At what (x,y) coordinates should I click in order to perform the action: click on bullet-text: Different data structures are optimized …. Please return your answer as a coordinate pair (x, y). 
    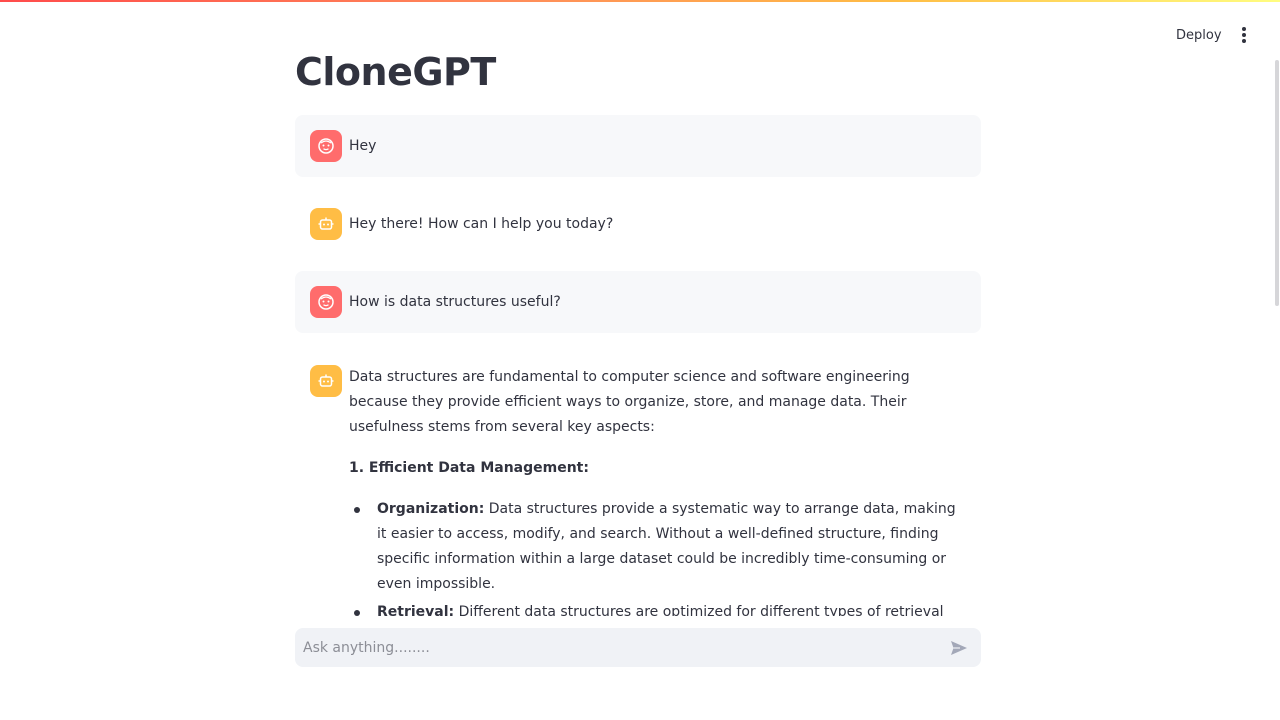
    Looking at the image, I should click on (701, 610).